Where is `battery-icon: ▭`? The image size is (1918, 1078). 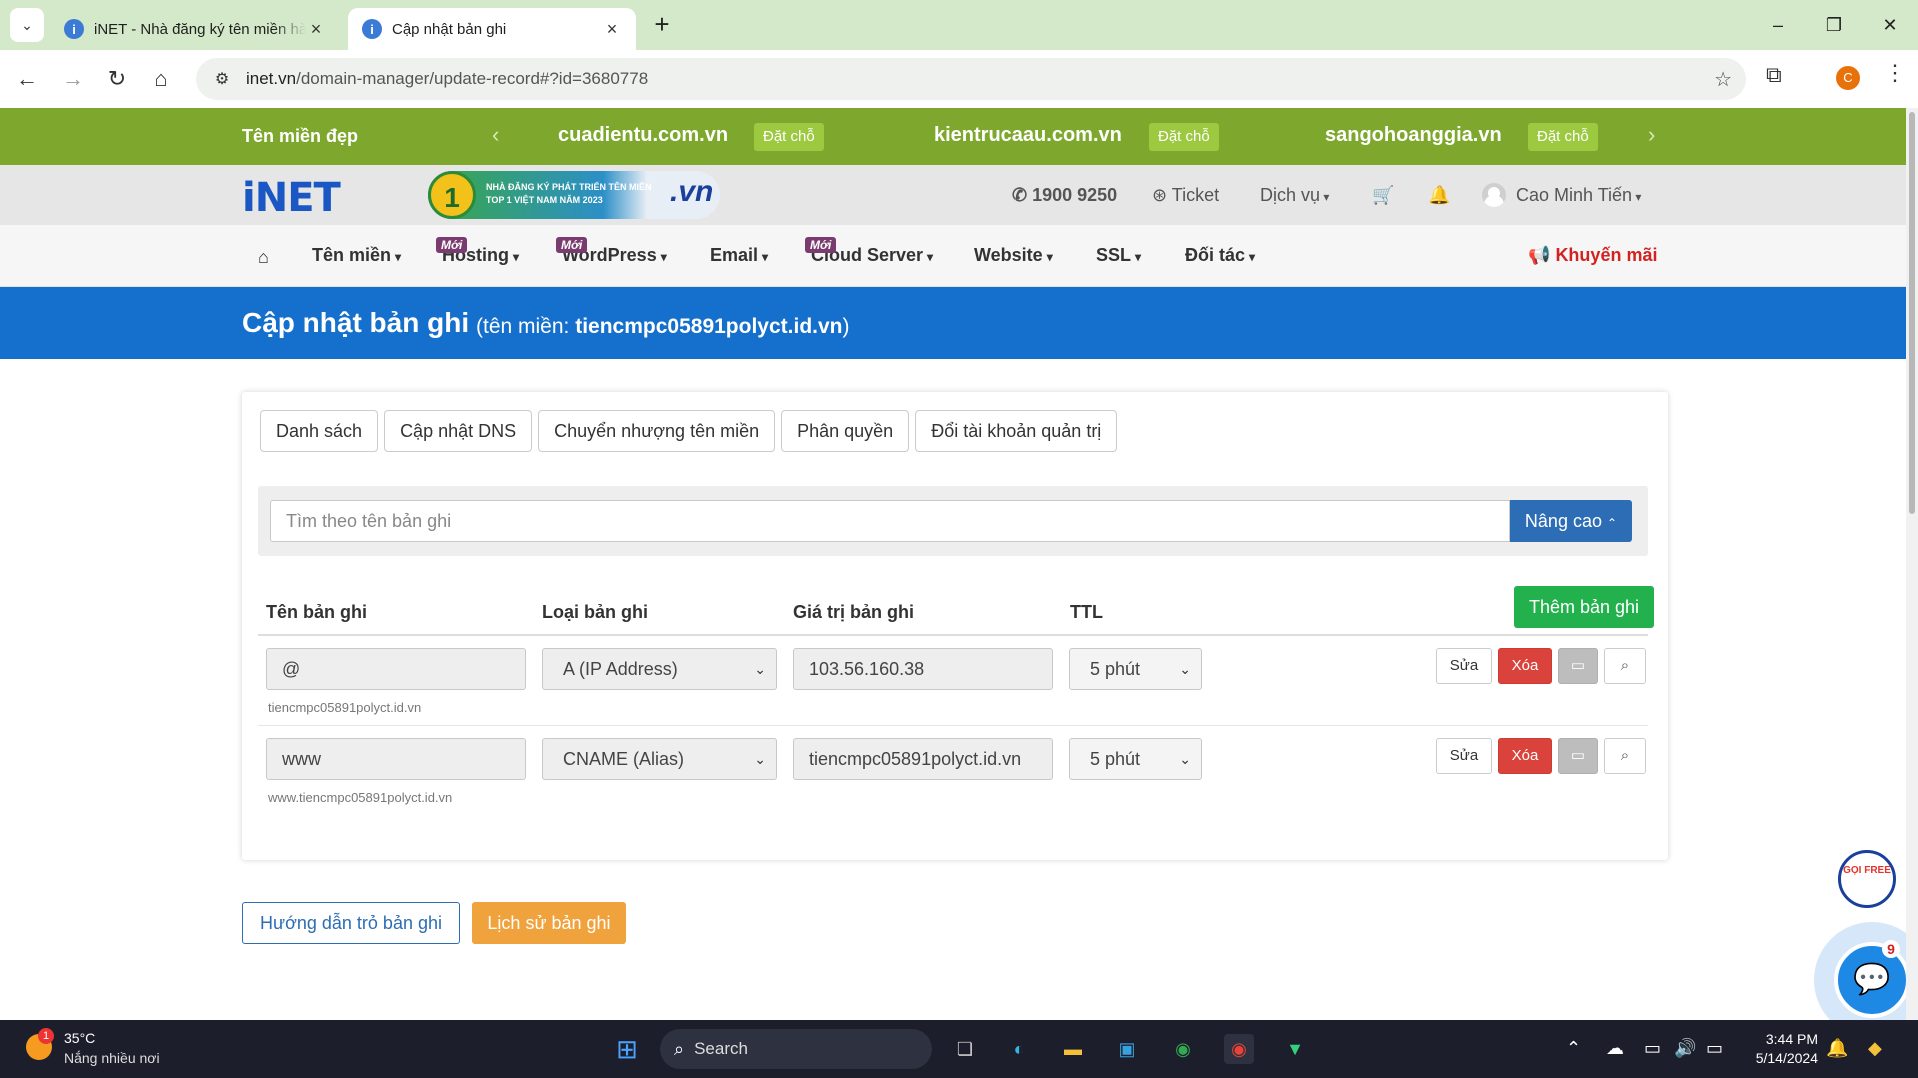
battery-icon: ▭ is located at coordinates (1714, 1048).